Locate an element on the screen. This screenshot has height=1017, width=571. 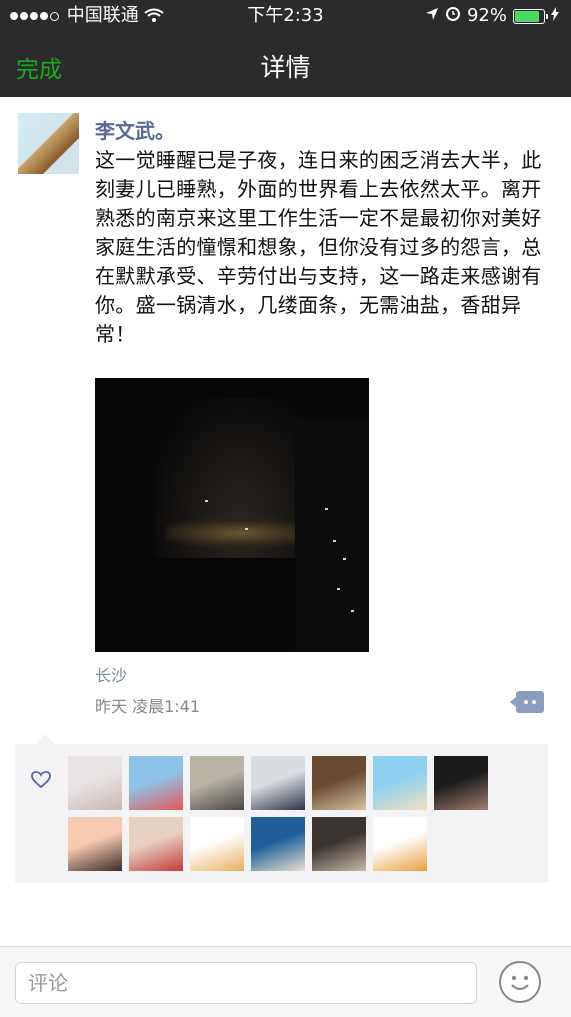
top-bar: 中国联通 下午2:33 92% 完成 详情 is located at coordinates (285, 48).